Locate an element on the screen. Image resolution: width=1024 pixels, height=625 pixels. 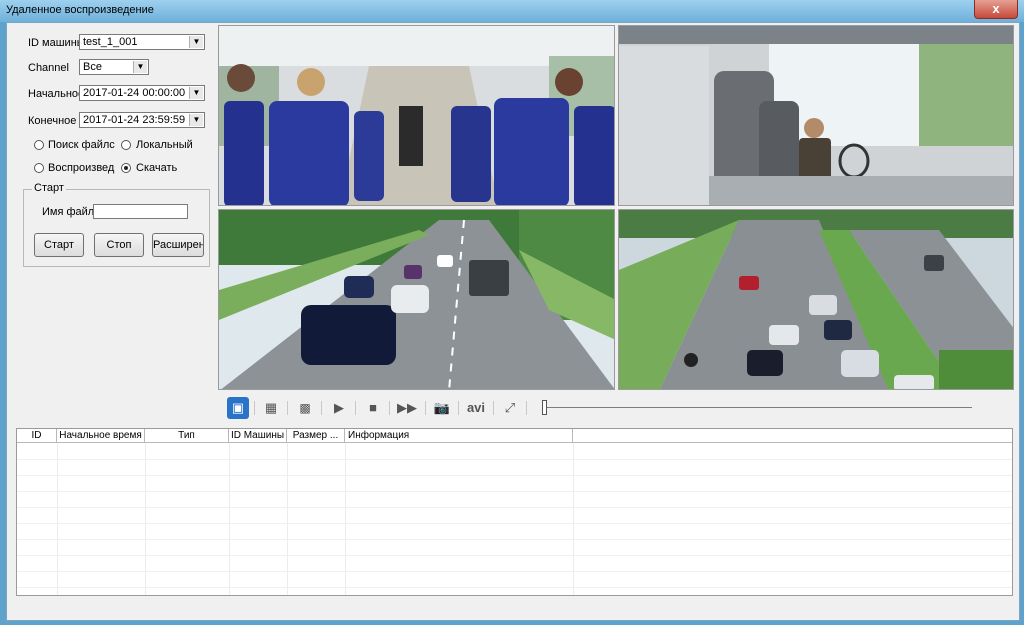
highway-cars-image is located at coordinates (416, 299).